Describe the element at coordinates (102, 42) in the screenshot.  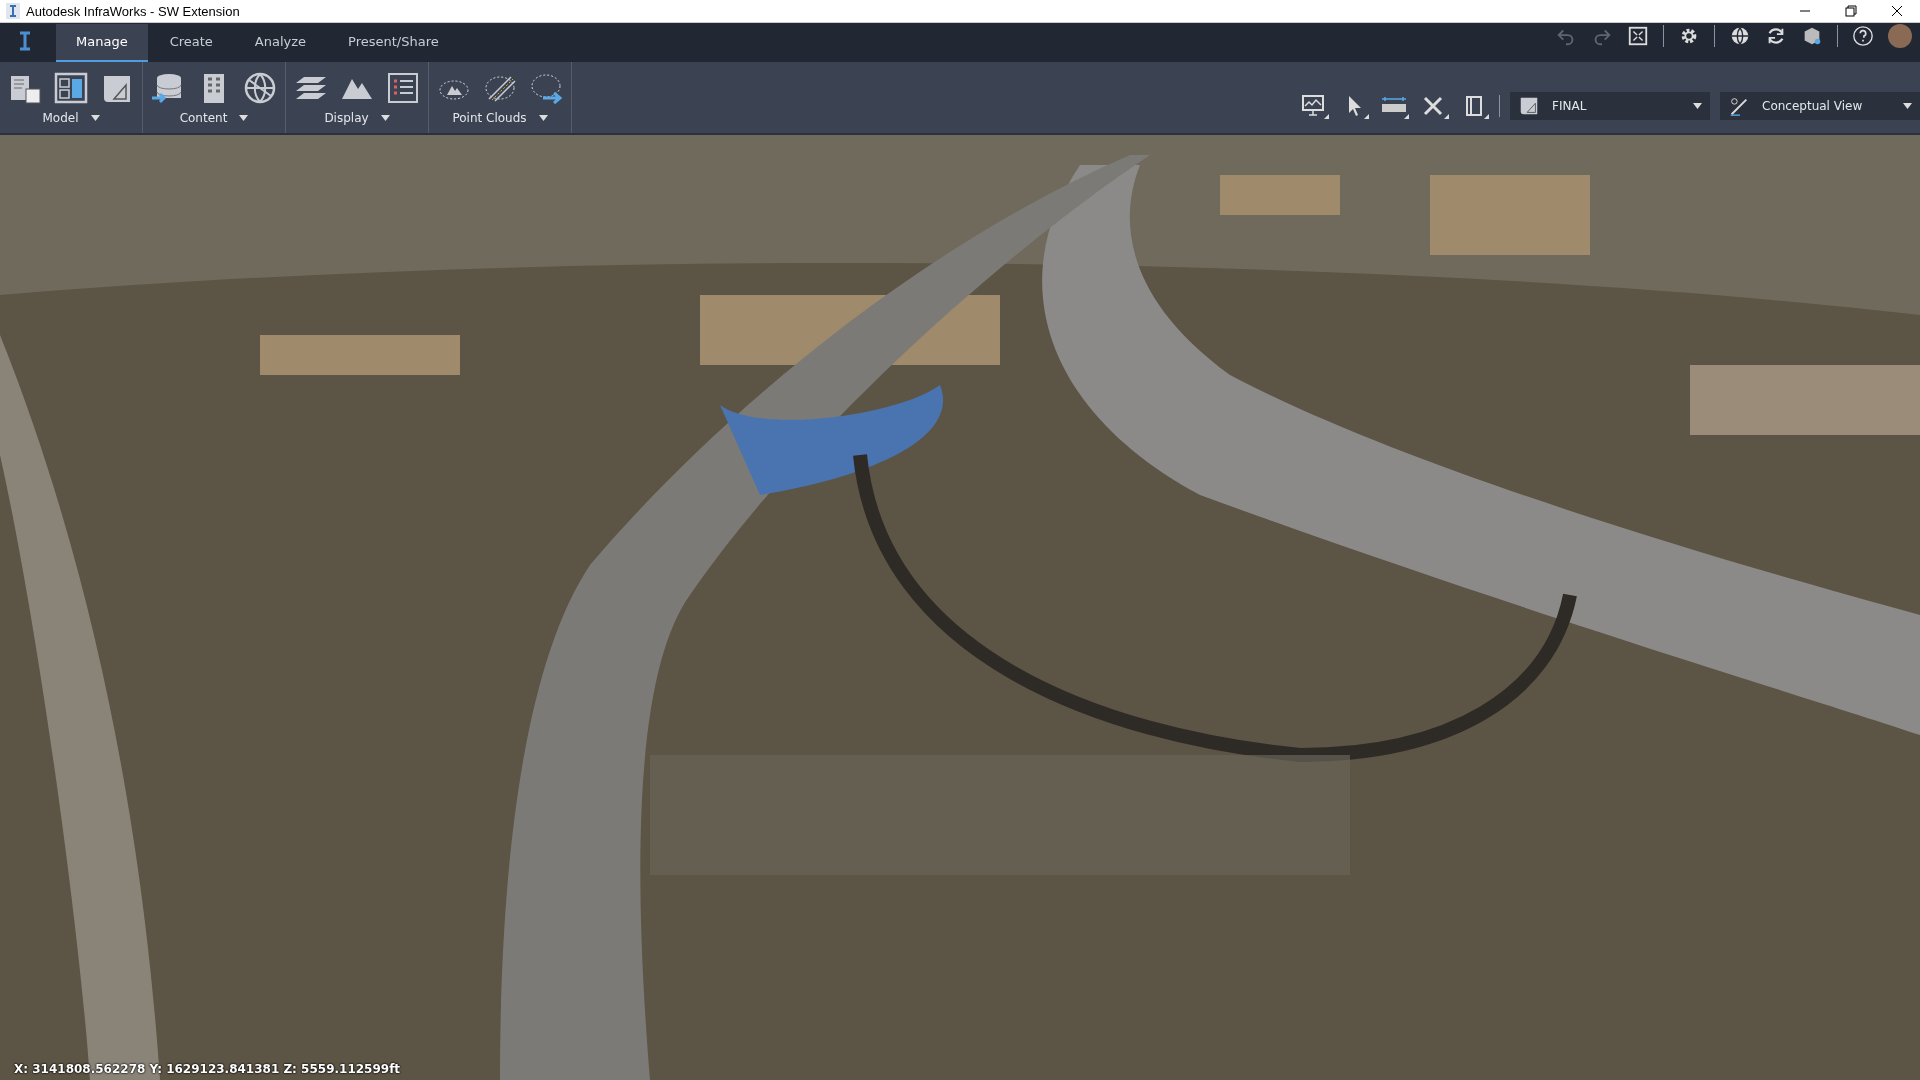
I see `ribbon-tab: Manage` at that location.